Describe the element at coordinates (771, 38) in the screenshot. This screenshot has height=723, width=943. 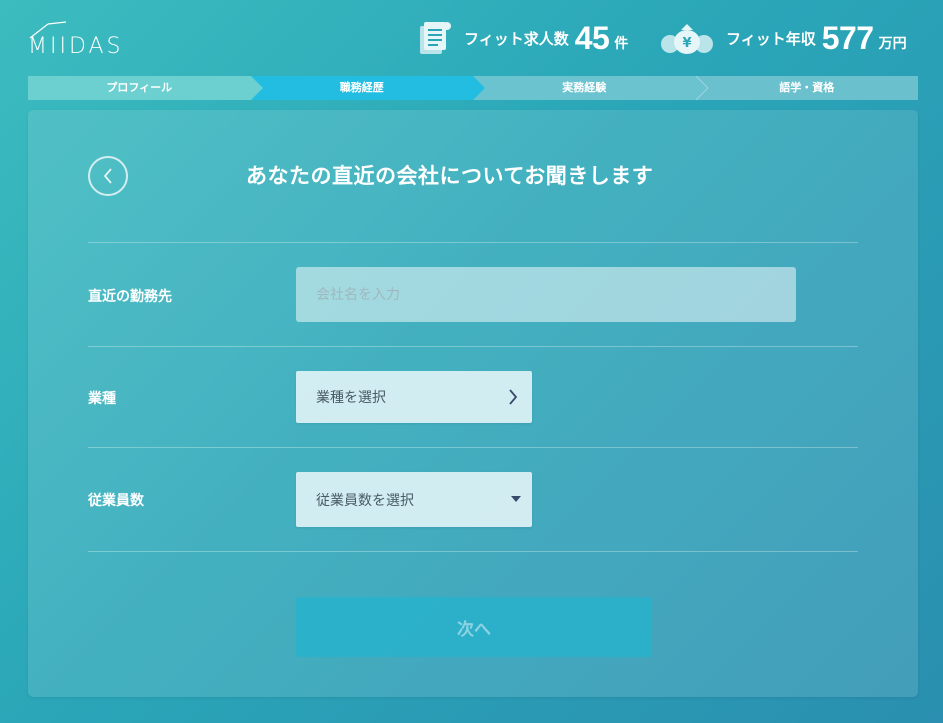
I see `fit-salary-label: フィット年収` at that location.